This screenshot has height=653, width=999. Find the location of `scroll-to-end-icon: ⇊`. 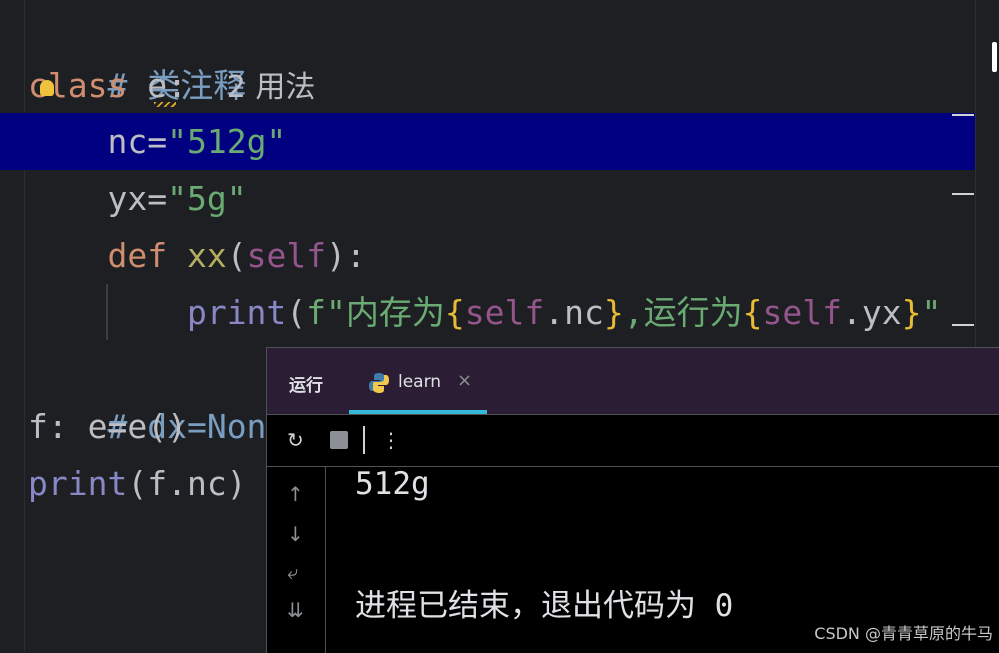

scroll-to-end-icon: ⇊ is located at coordinates (295, 610).